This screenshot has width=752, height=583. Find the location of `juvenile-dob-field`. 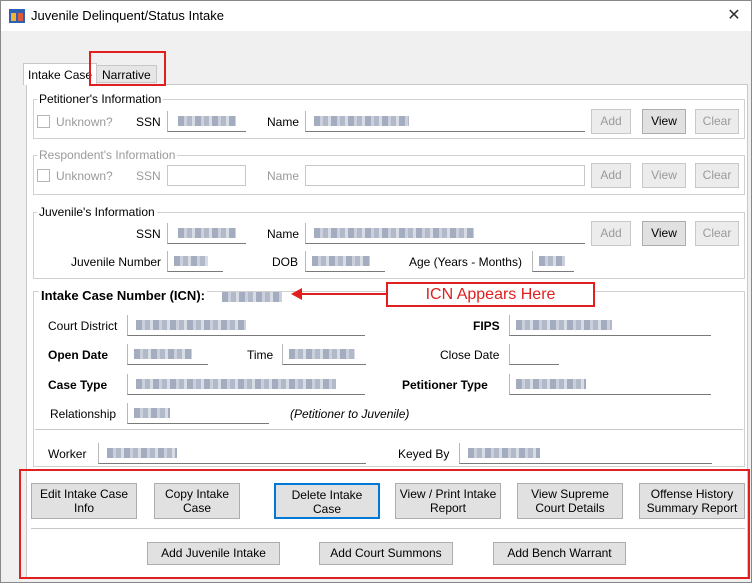

juvenile-dob-field is located at coordinates (345, 261).